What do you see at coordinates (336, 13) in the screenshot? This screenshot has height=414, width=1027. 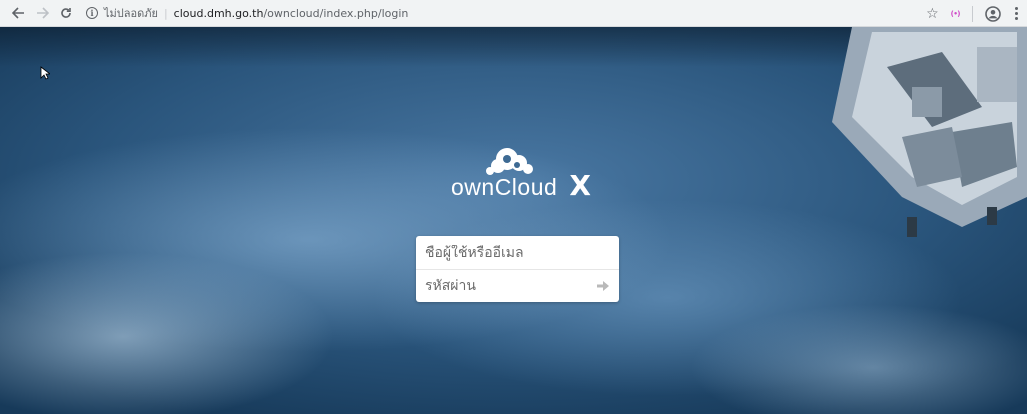 I see `url-path: /owncloud/index.php/login` at bounding box center [336, 13].